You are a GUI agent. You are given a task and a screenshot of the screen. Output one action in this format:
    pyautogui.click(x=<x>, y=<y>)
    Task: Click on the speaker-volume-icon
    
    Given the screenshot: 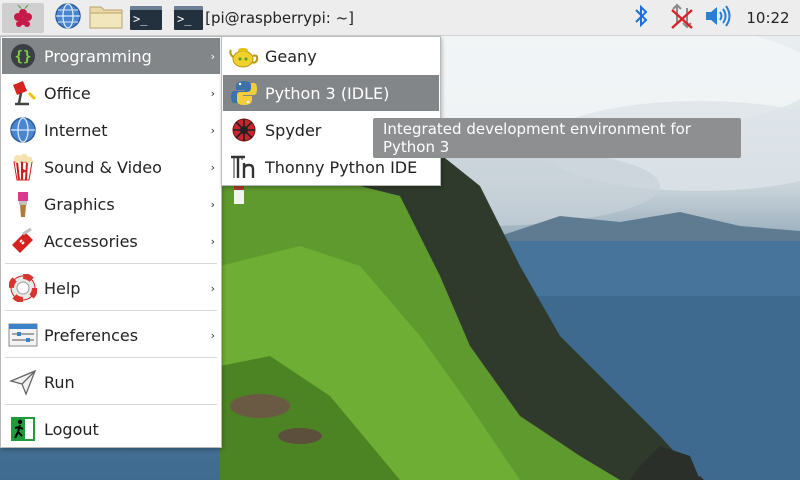 What is the action you would take?
    pyautogui.click(x=718, y=18)
    